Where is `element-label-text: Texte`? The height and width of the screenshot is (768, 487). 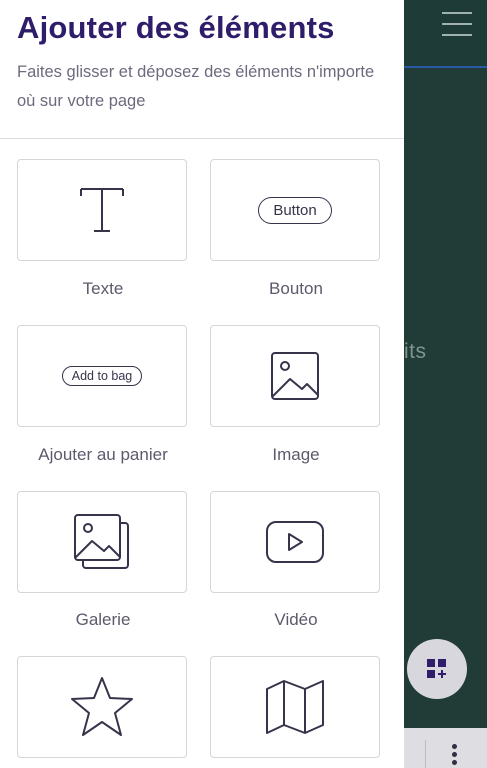
element-label-text: Texte is located at coordinates (103, 288).